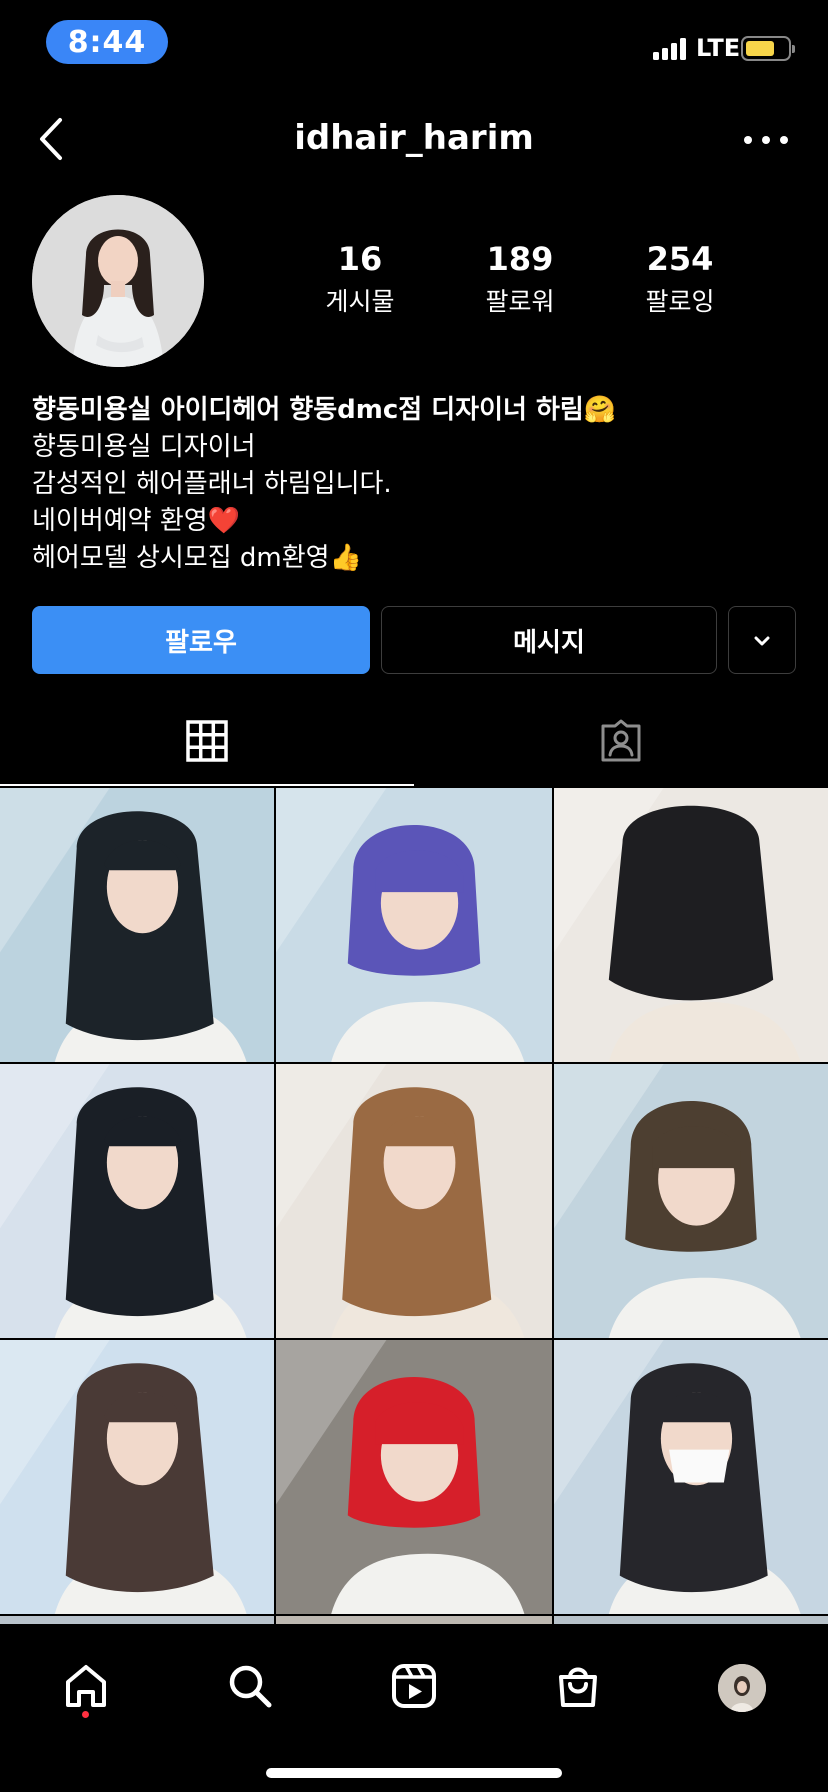  Describe the element at coordinates (520, 301) in the screenshot. I see `followers-label: 팔로워` at that location.